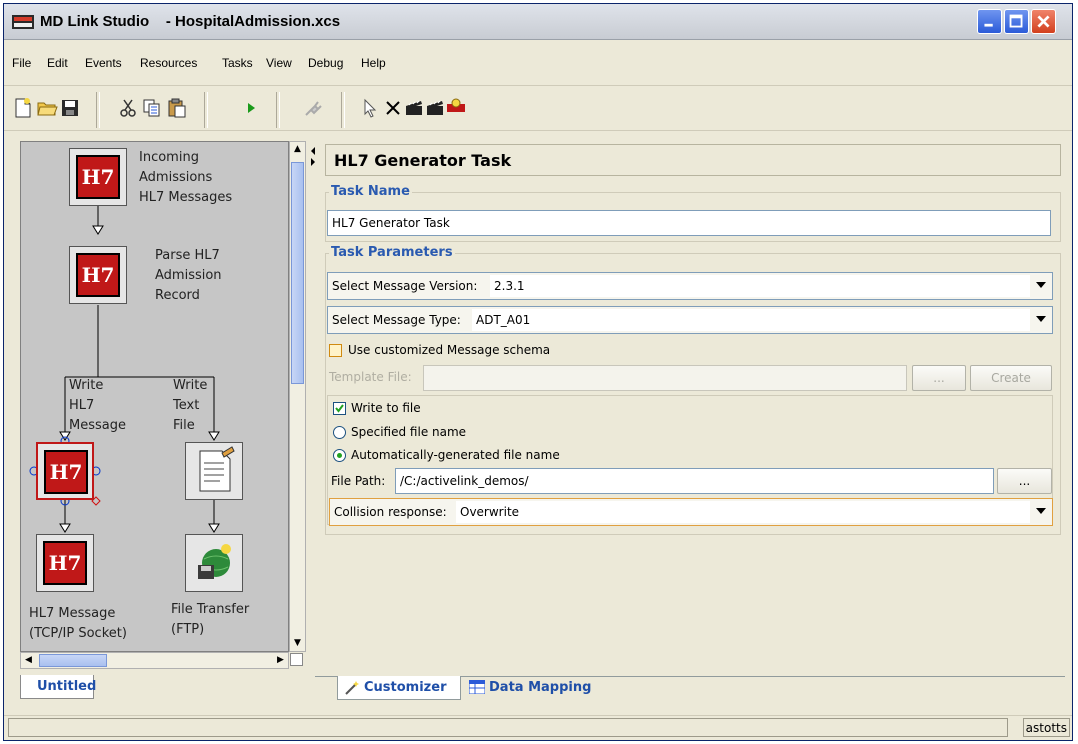 The width and height of the screenshot is (1078, 744). I want to click on open-folder-icon, so click(47, 108).